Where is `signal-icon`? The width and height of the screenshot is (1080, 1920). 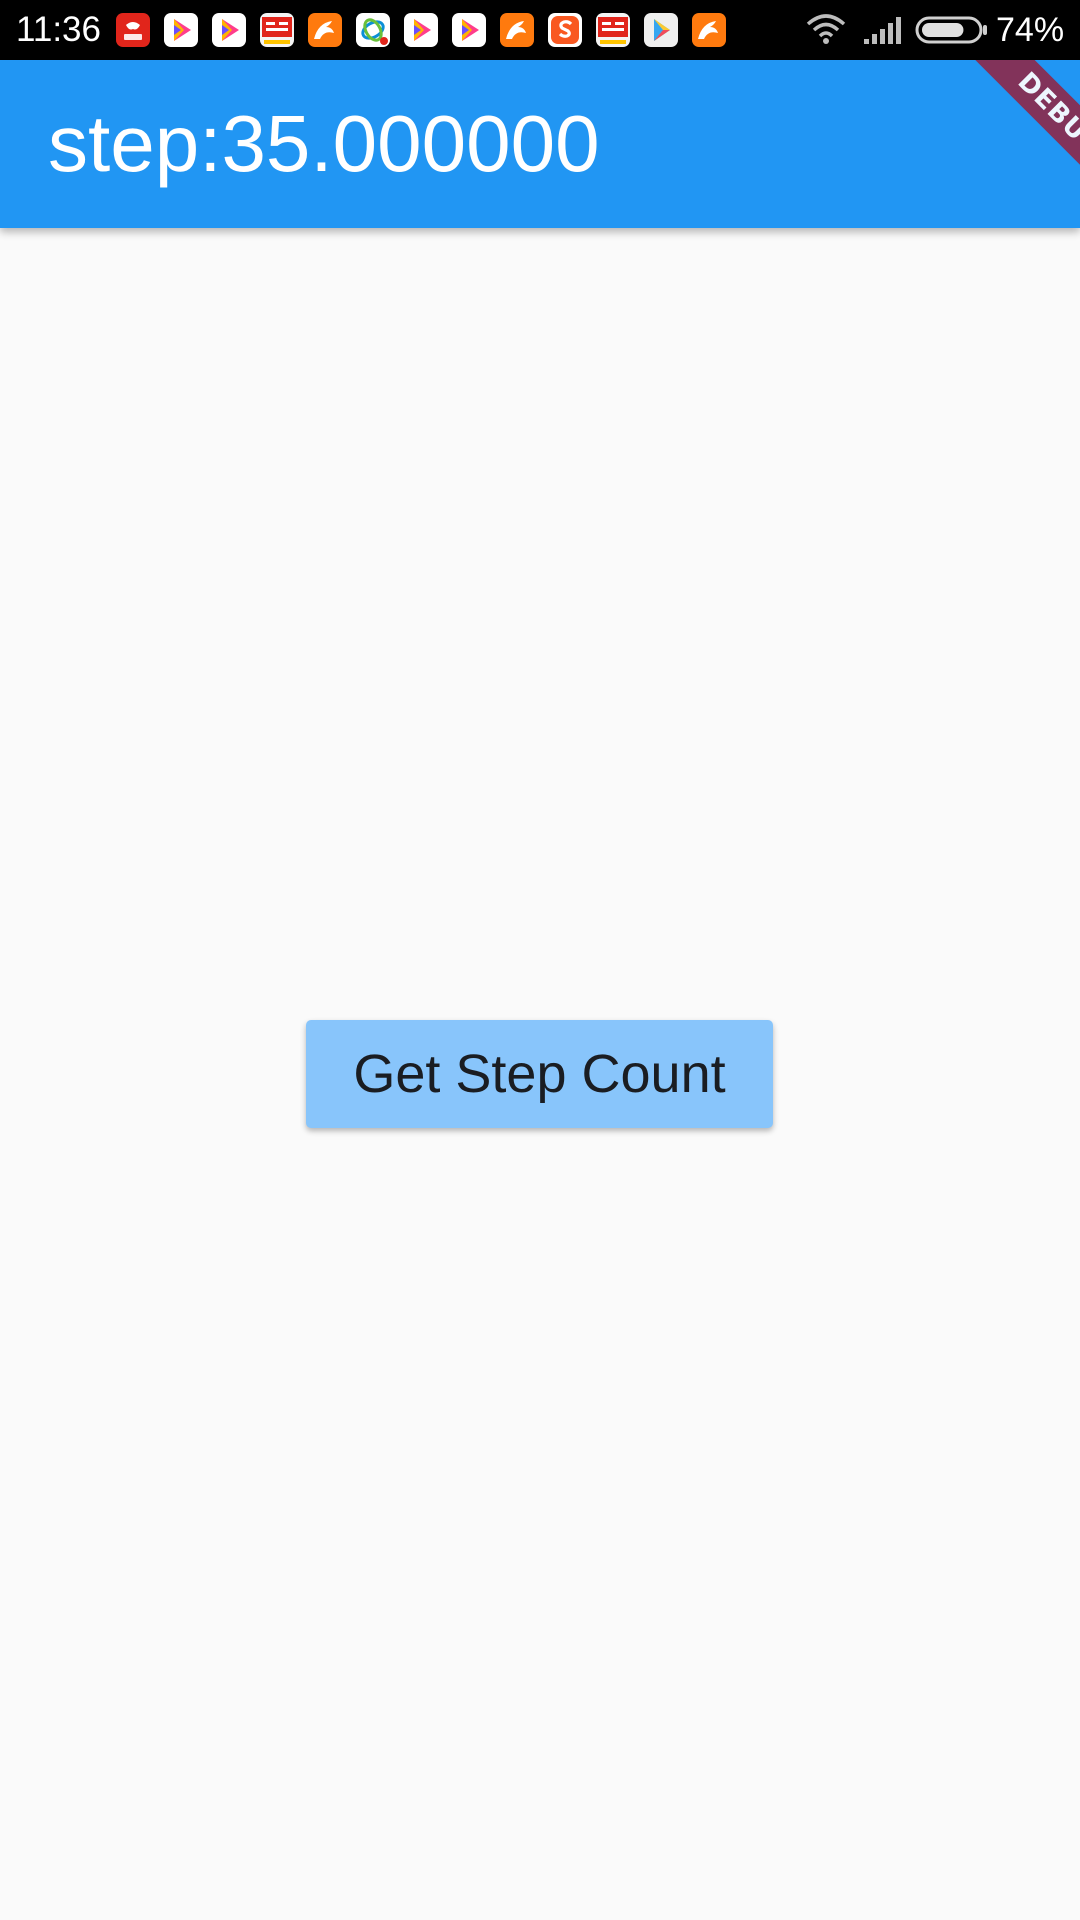 signal-icon is located at coordinates (882, 30).